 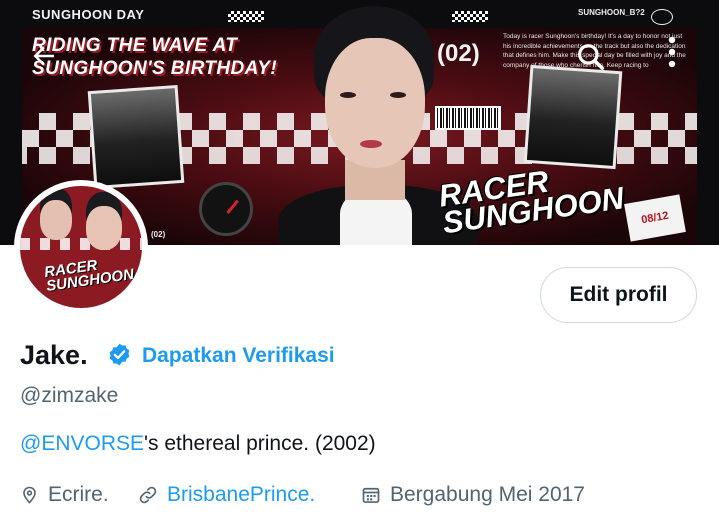 I want to click on banner-photo-right, so click(x=573, y=117).